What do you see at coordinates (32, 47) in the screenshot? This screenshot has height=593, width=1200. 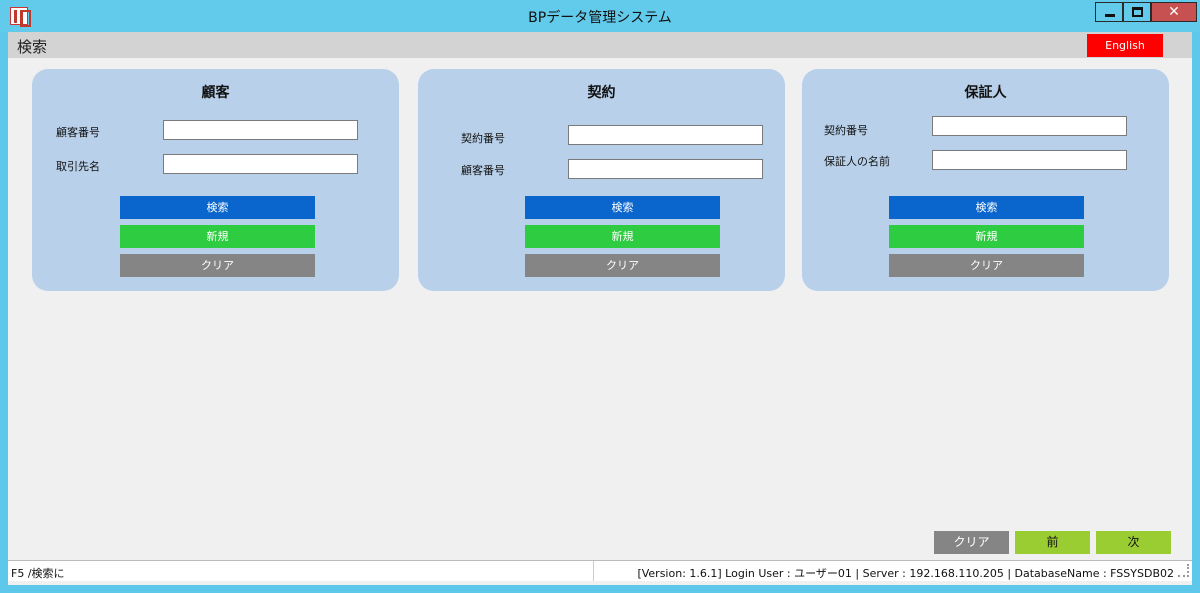 I see `page-title: 検索` at bounding box center [32, 47].